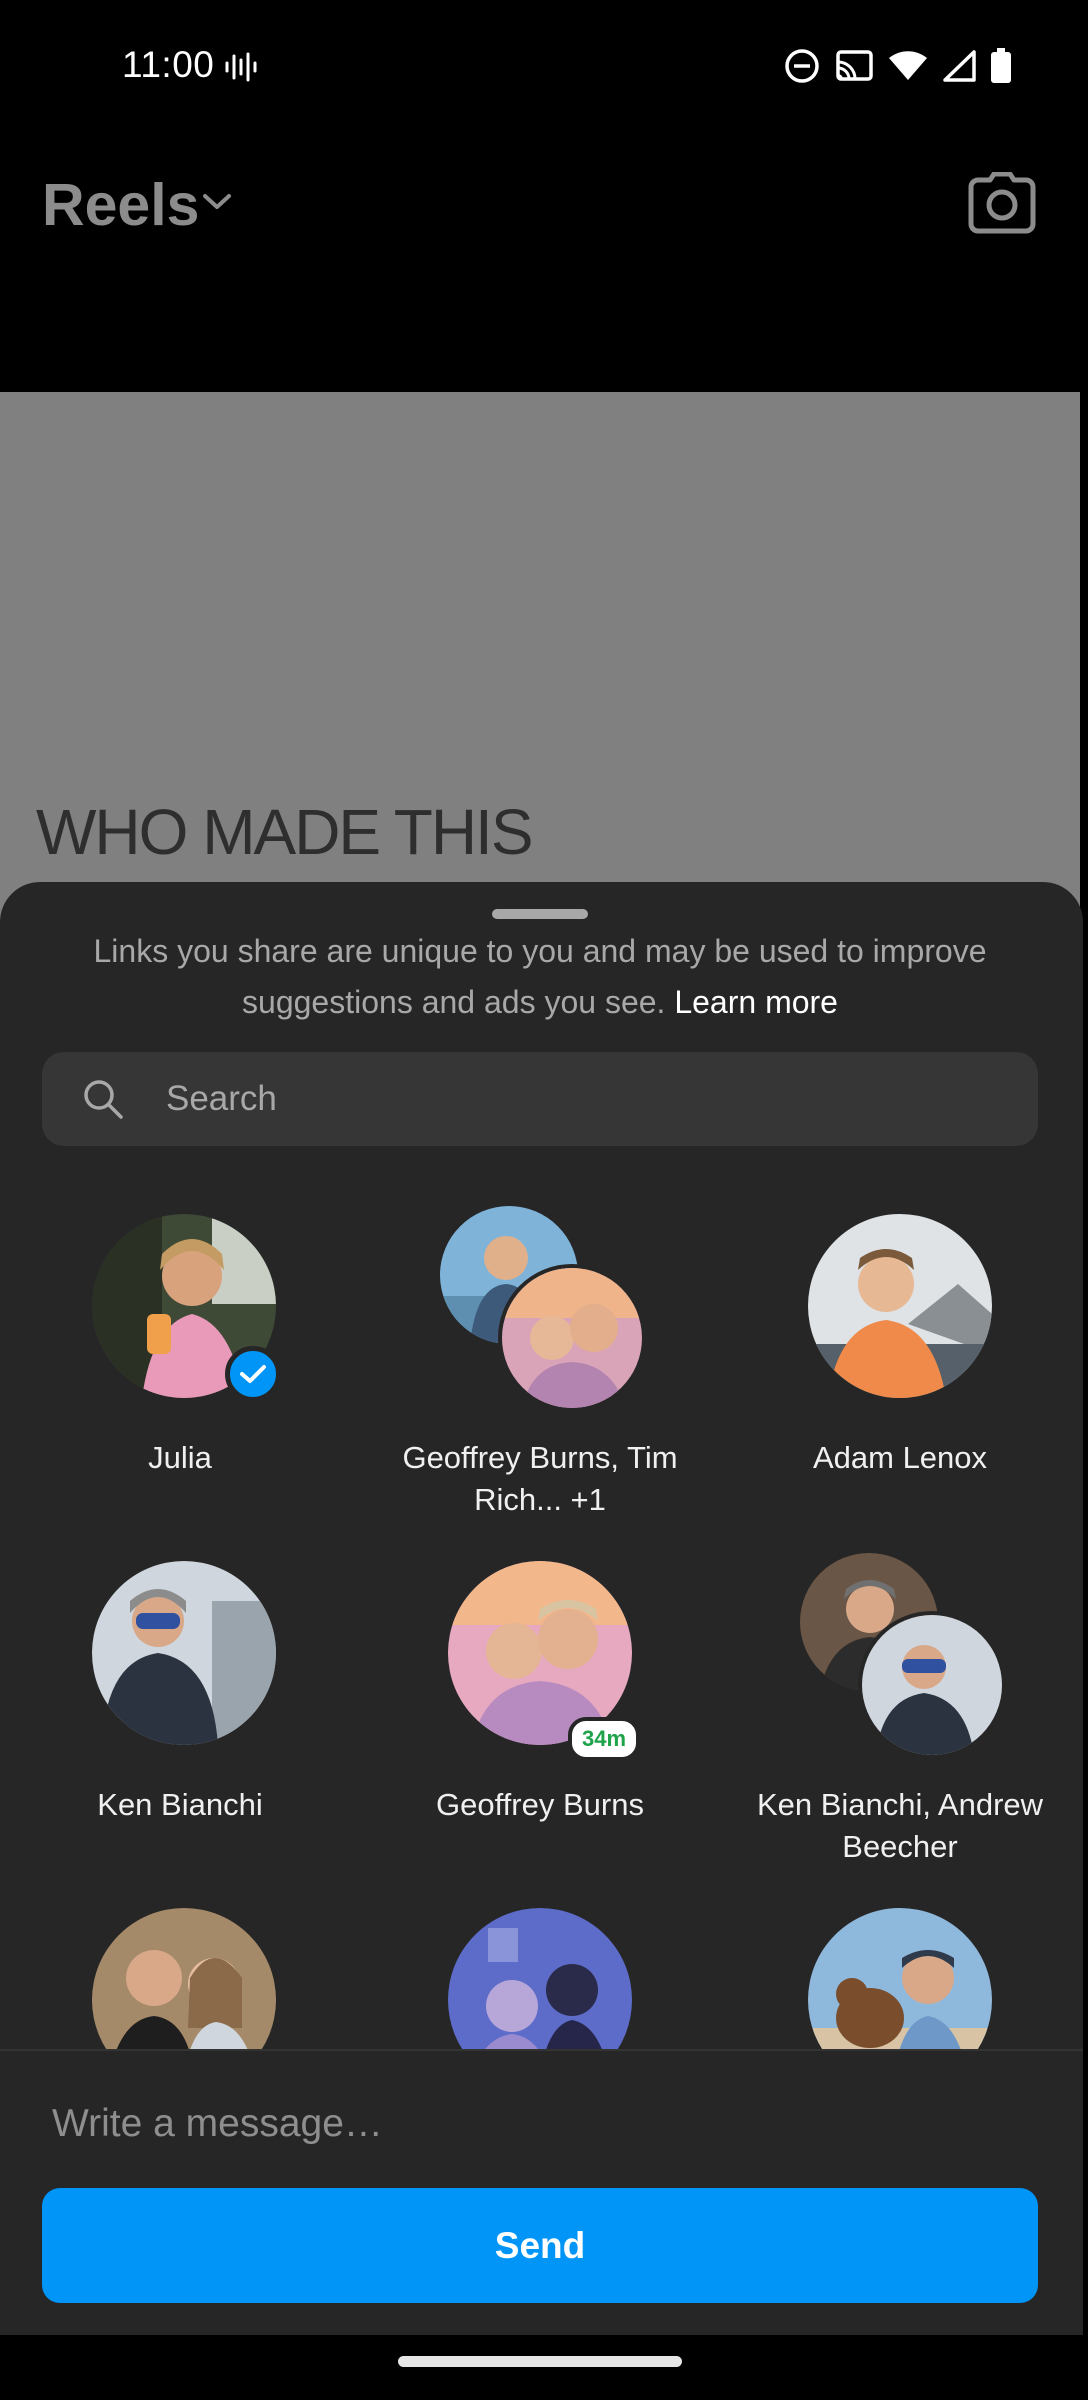  Describe the element at coordinates (540, 1478) in the screenshot. I see `contact-name: Geoffrey Burns, Tim Rich... +1` at that location.